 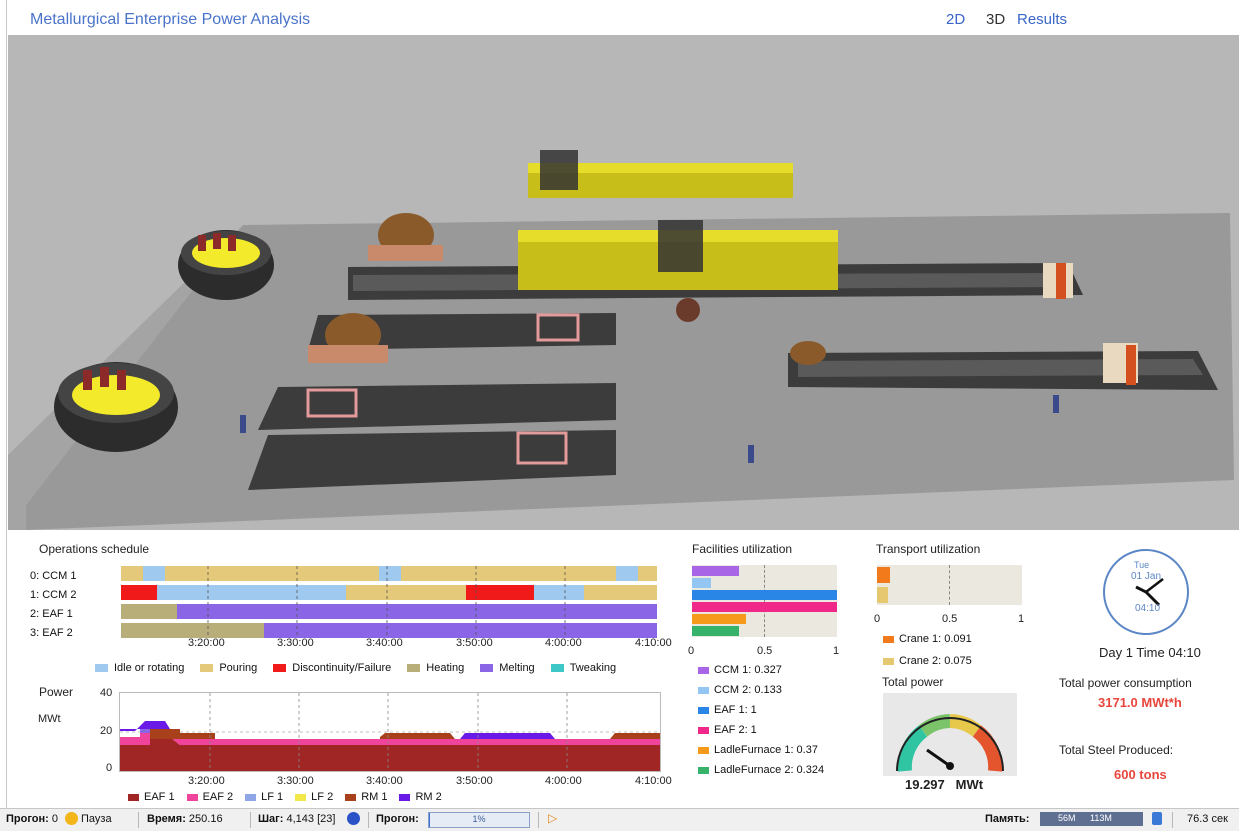 What do you see at coordinates (53, 595) in the screenshot?
I see `row-label-ccm2: 1: CCM 2` at bounding box center [53, 595].